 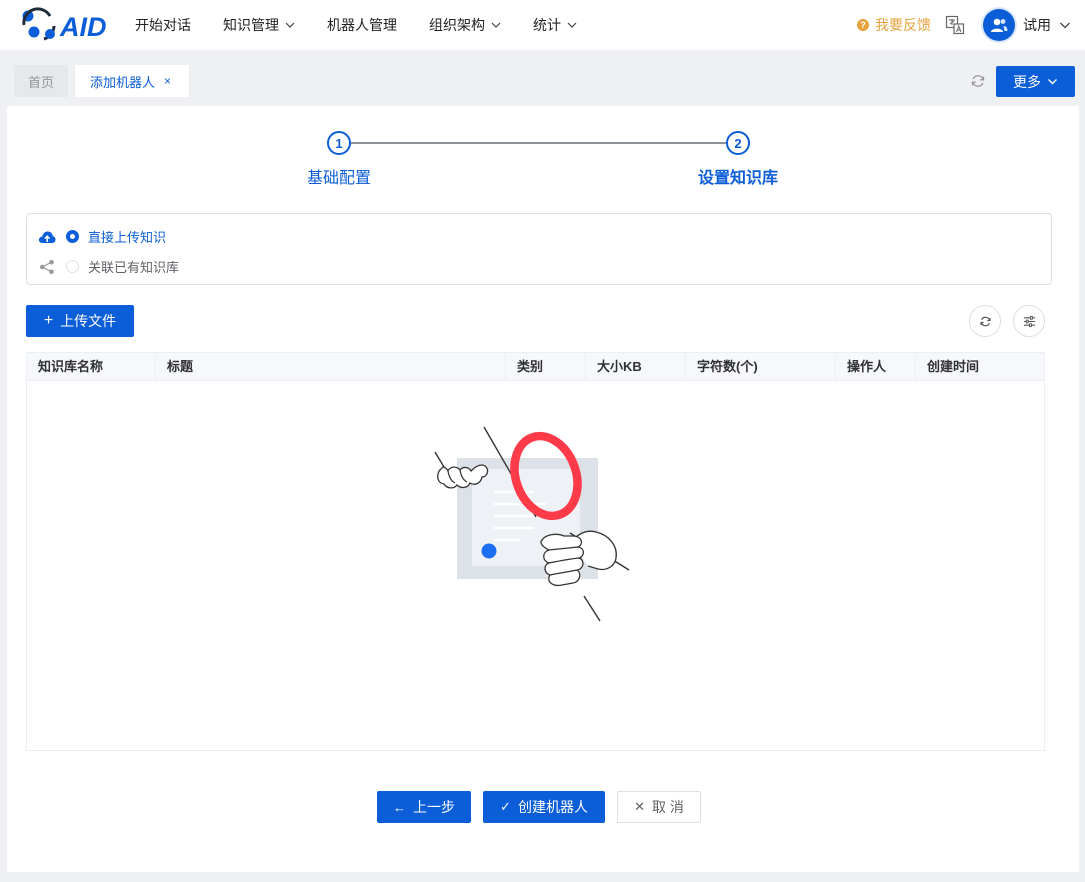 I want to click on cancel-button: ✕ 取 消, so click(x=659, y=807).